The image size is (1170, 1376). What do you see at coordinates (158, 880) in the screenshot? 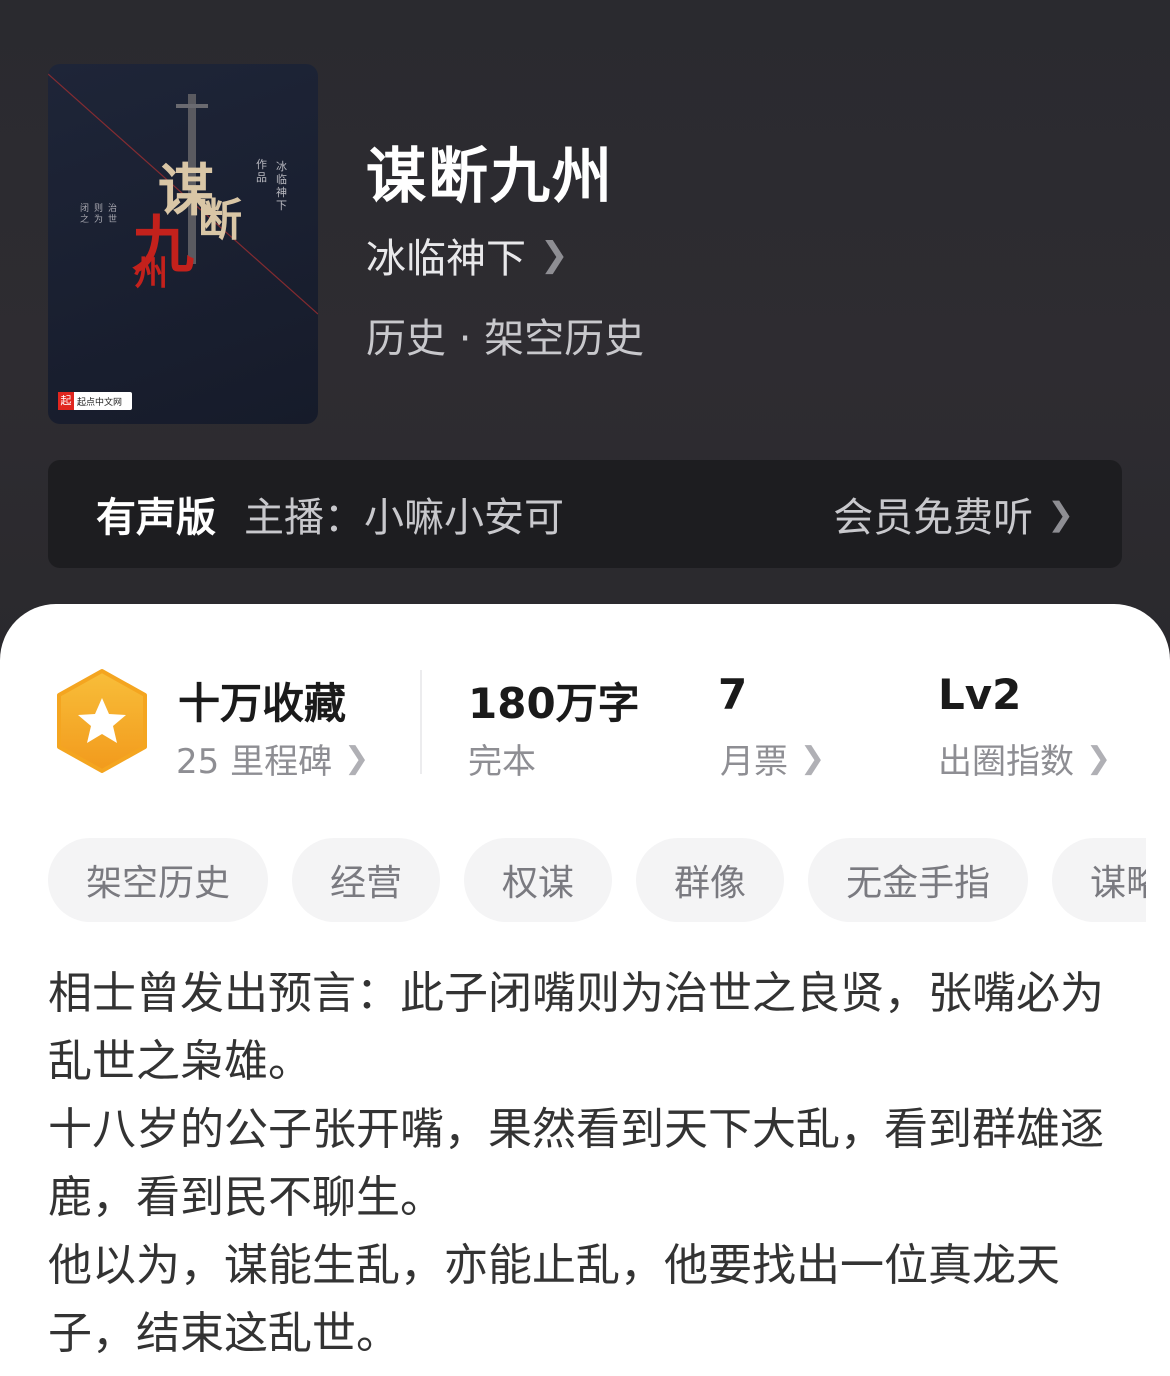
I see `tag-chip: 架空历史` at bounding box center [158, 880].